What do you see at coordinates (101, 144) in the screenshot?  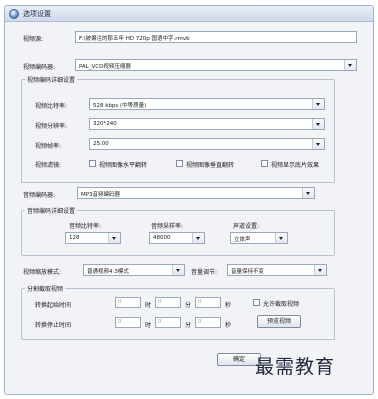 I see `video-framerate-value: 25.00` at bounding box center [101, 144].